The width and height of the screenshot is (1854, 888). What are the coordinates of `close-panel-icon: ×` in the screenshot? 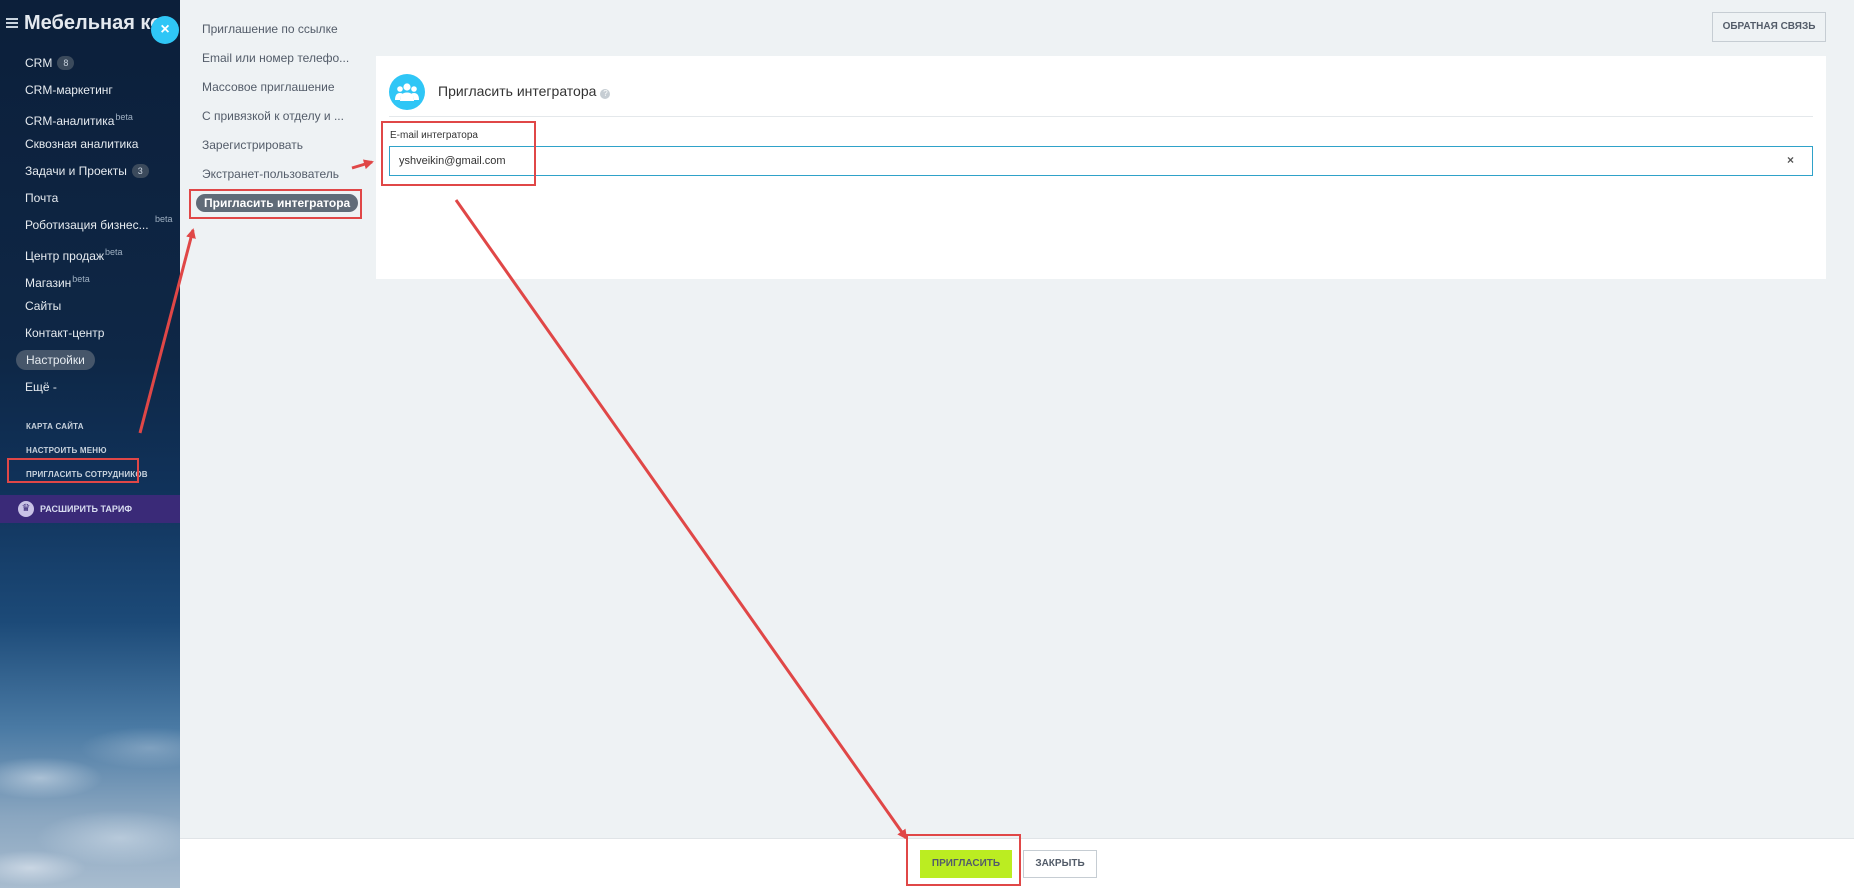 It's located at (165, 30).